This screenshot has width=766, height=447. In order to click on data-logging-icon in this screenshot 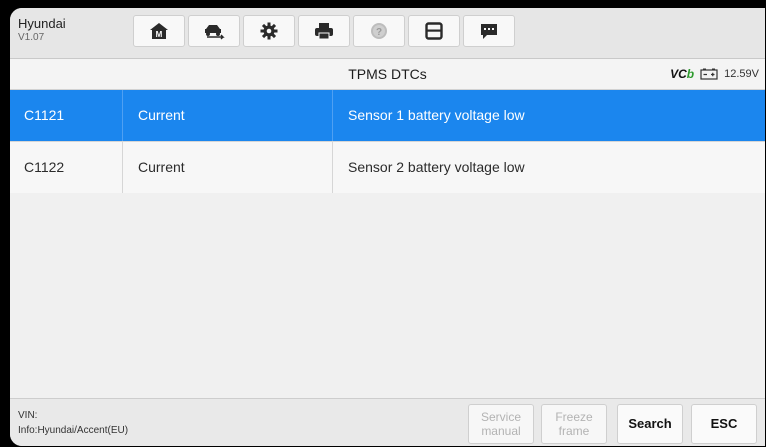, I will do `click(489, 31)`.